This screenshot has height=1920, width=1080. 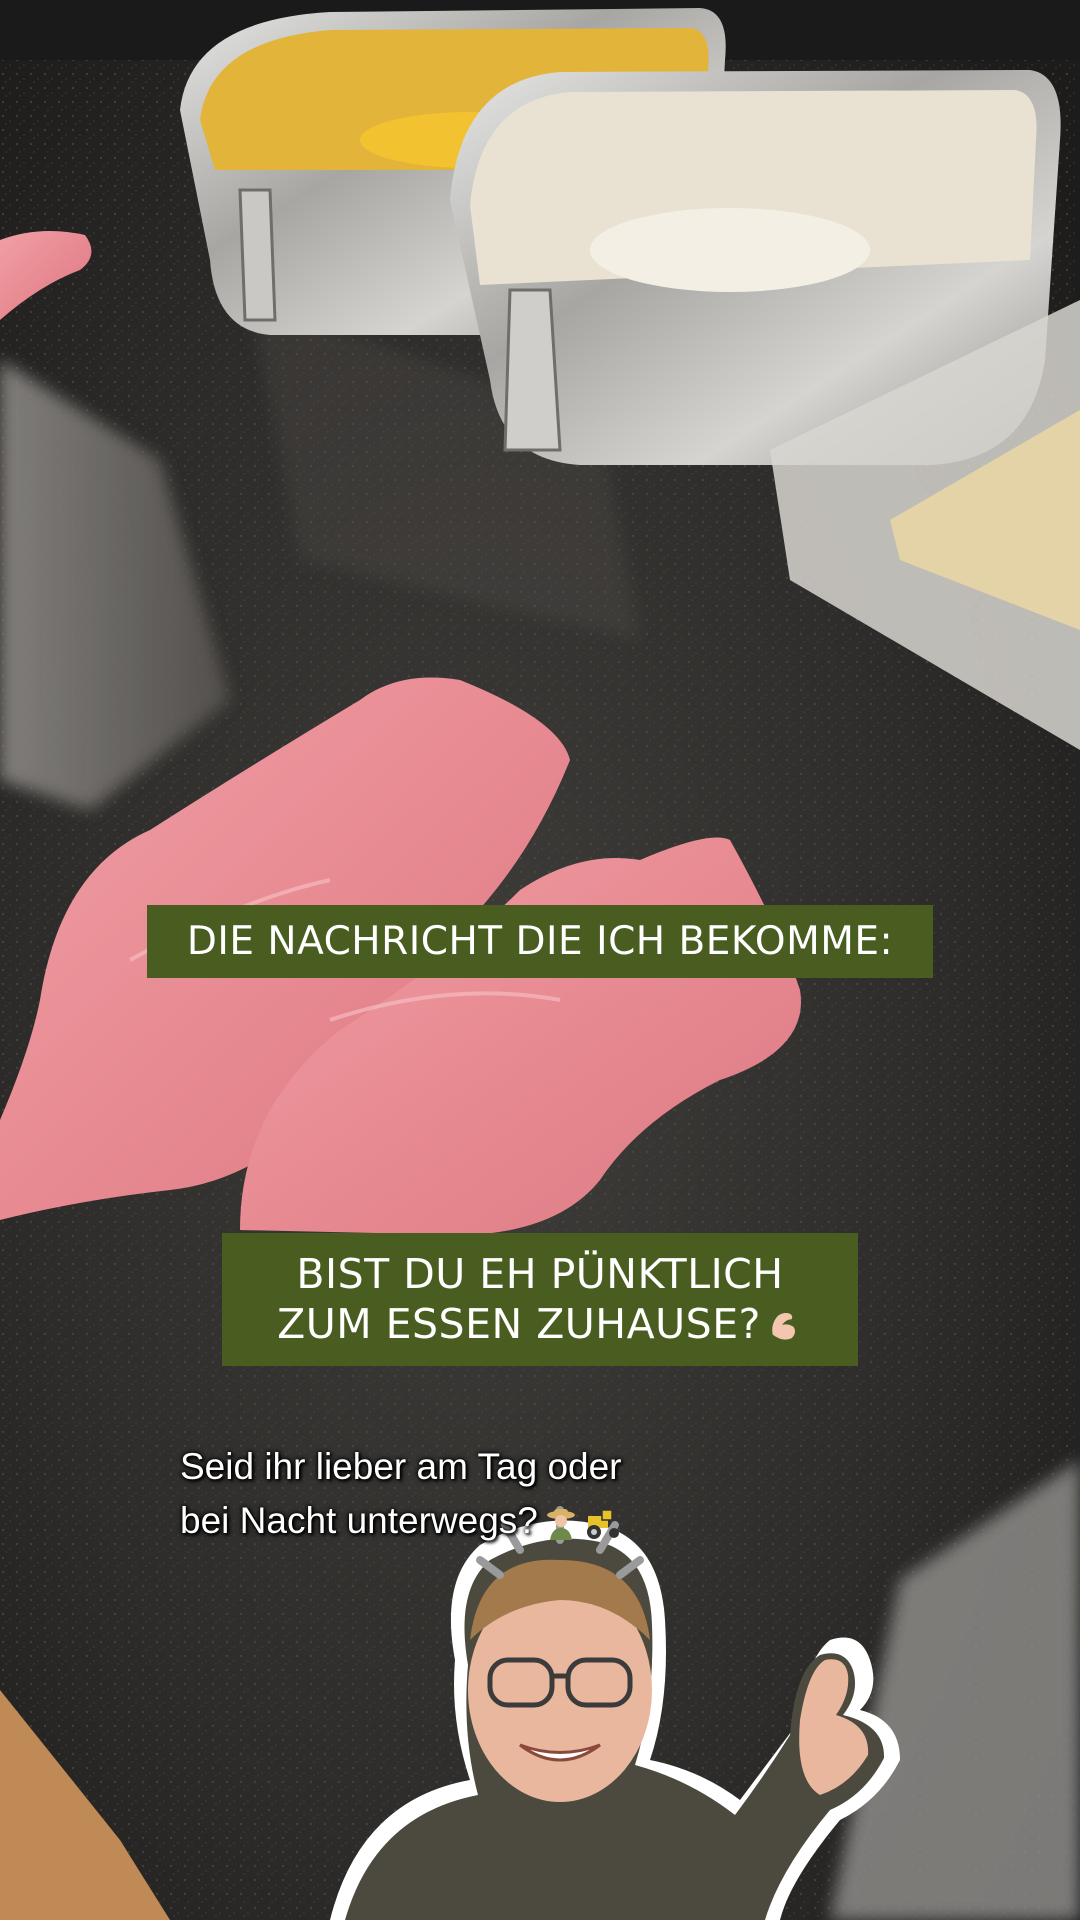 I want to click on subtitle-line1: Seid ihr lieber am Tag oder, so click(x=401, y=1466).